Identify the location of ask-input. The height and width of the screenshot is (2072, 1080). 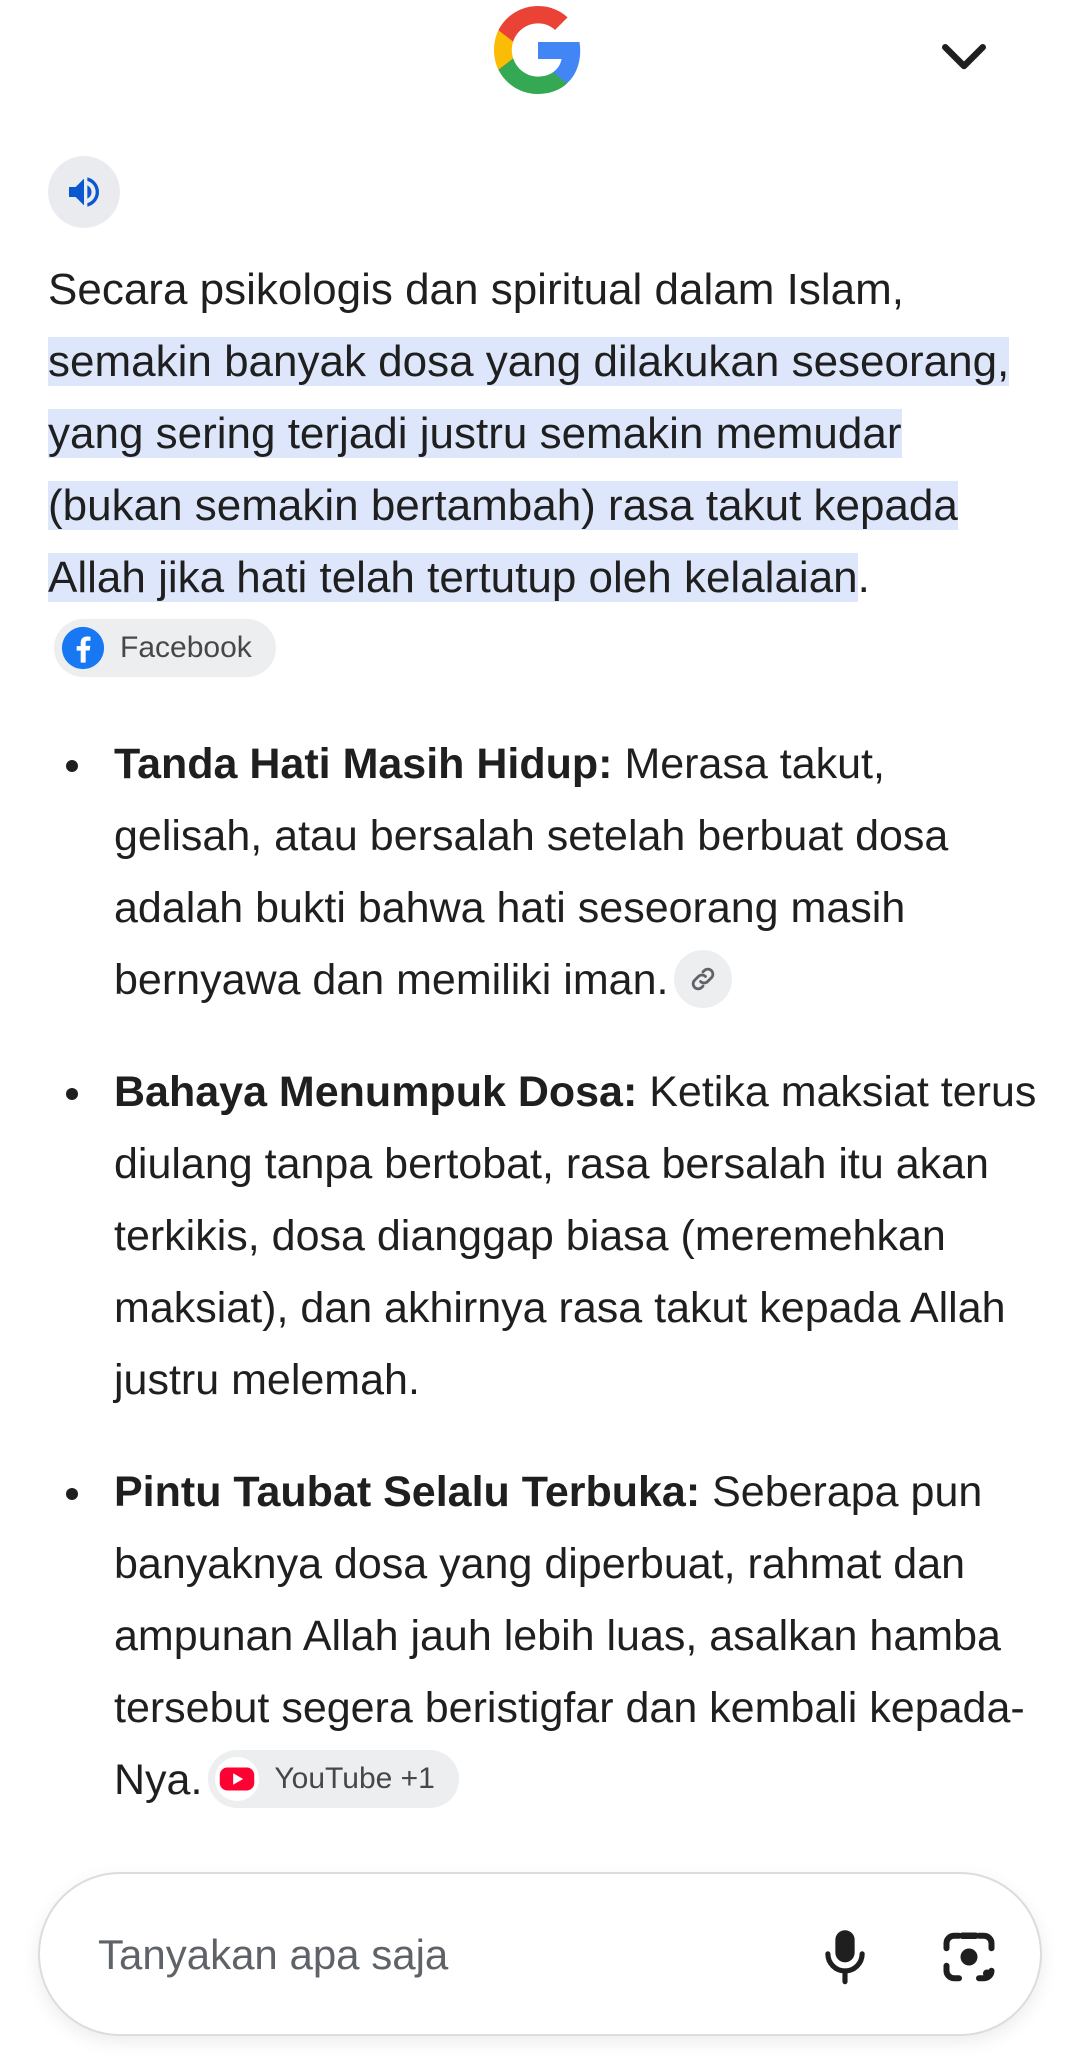
(418, 1955).